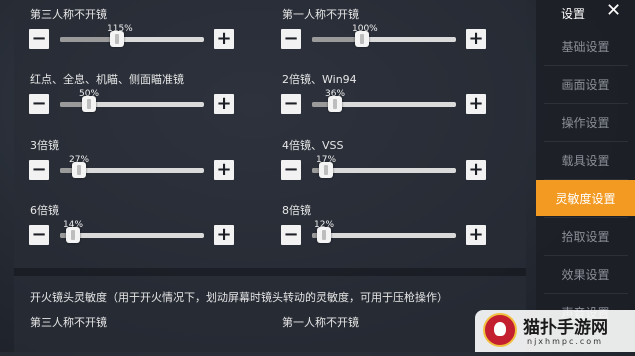 This screenshot has width=635, height=356. I want to click on slider-track: 36%, so click(384, 100).